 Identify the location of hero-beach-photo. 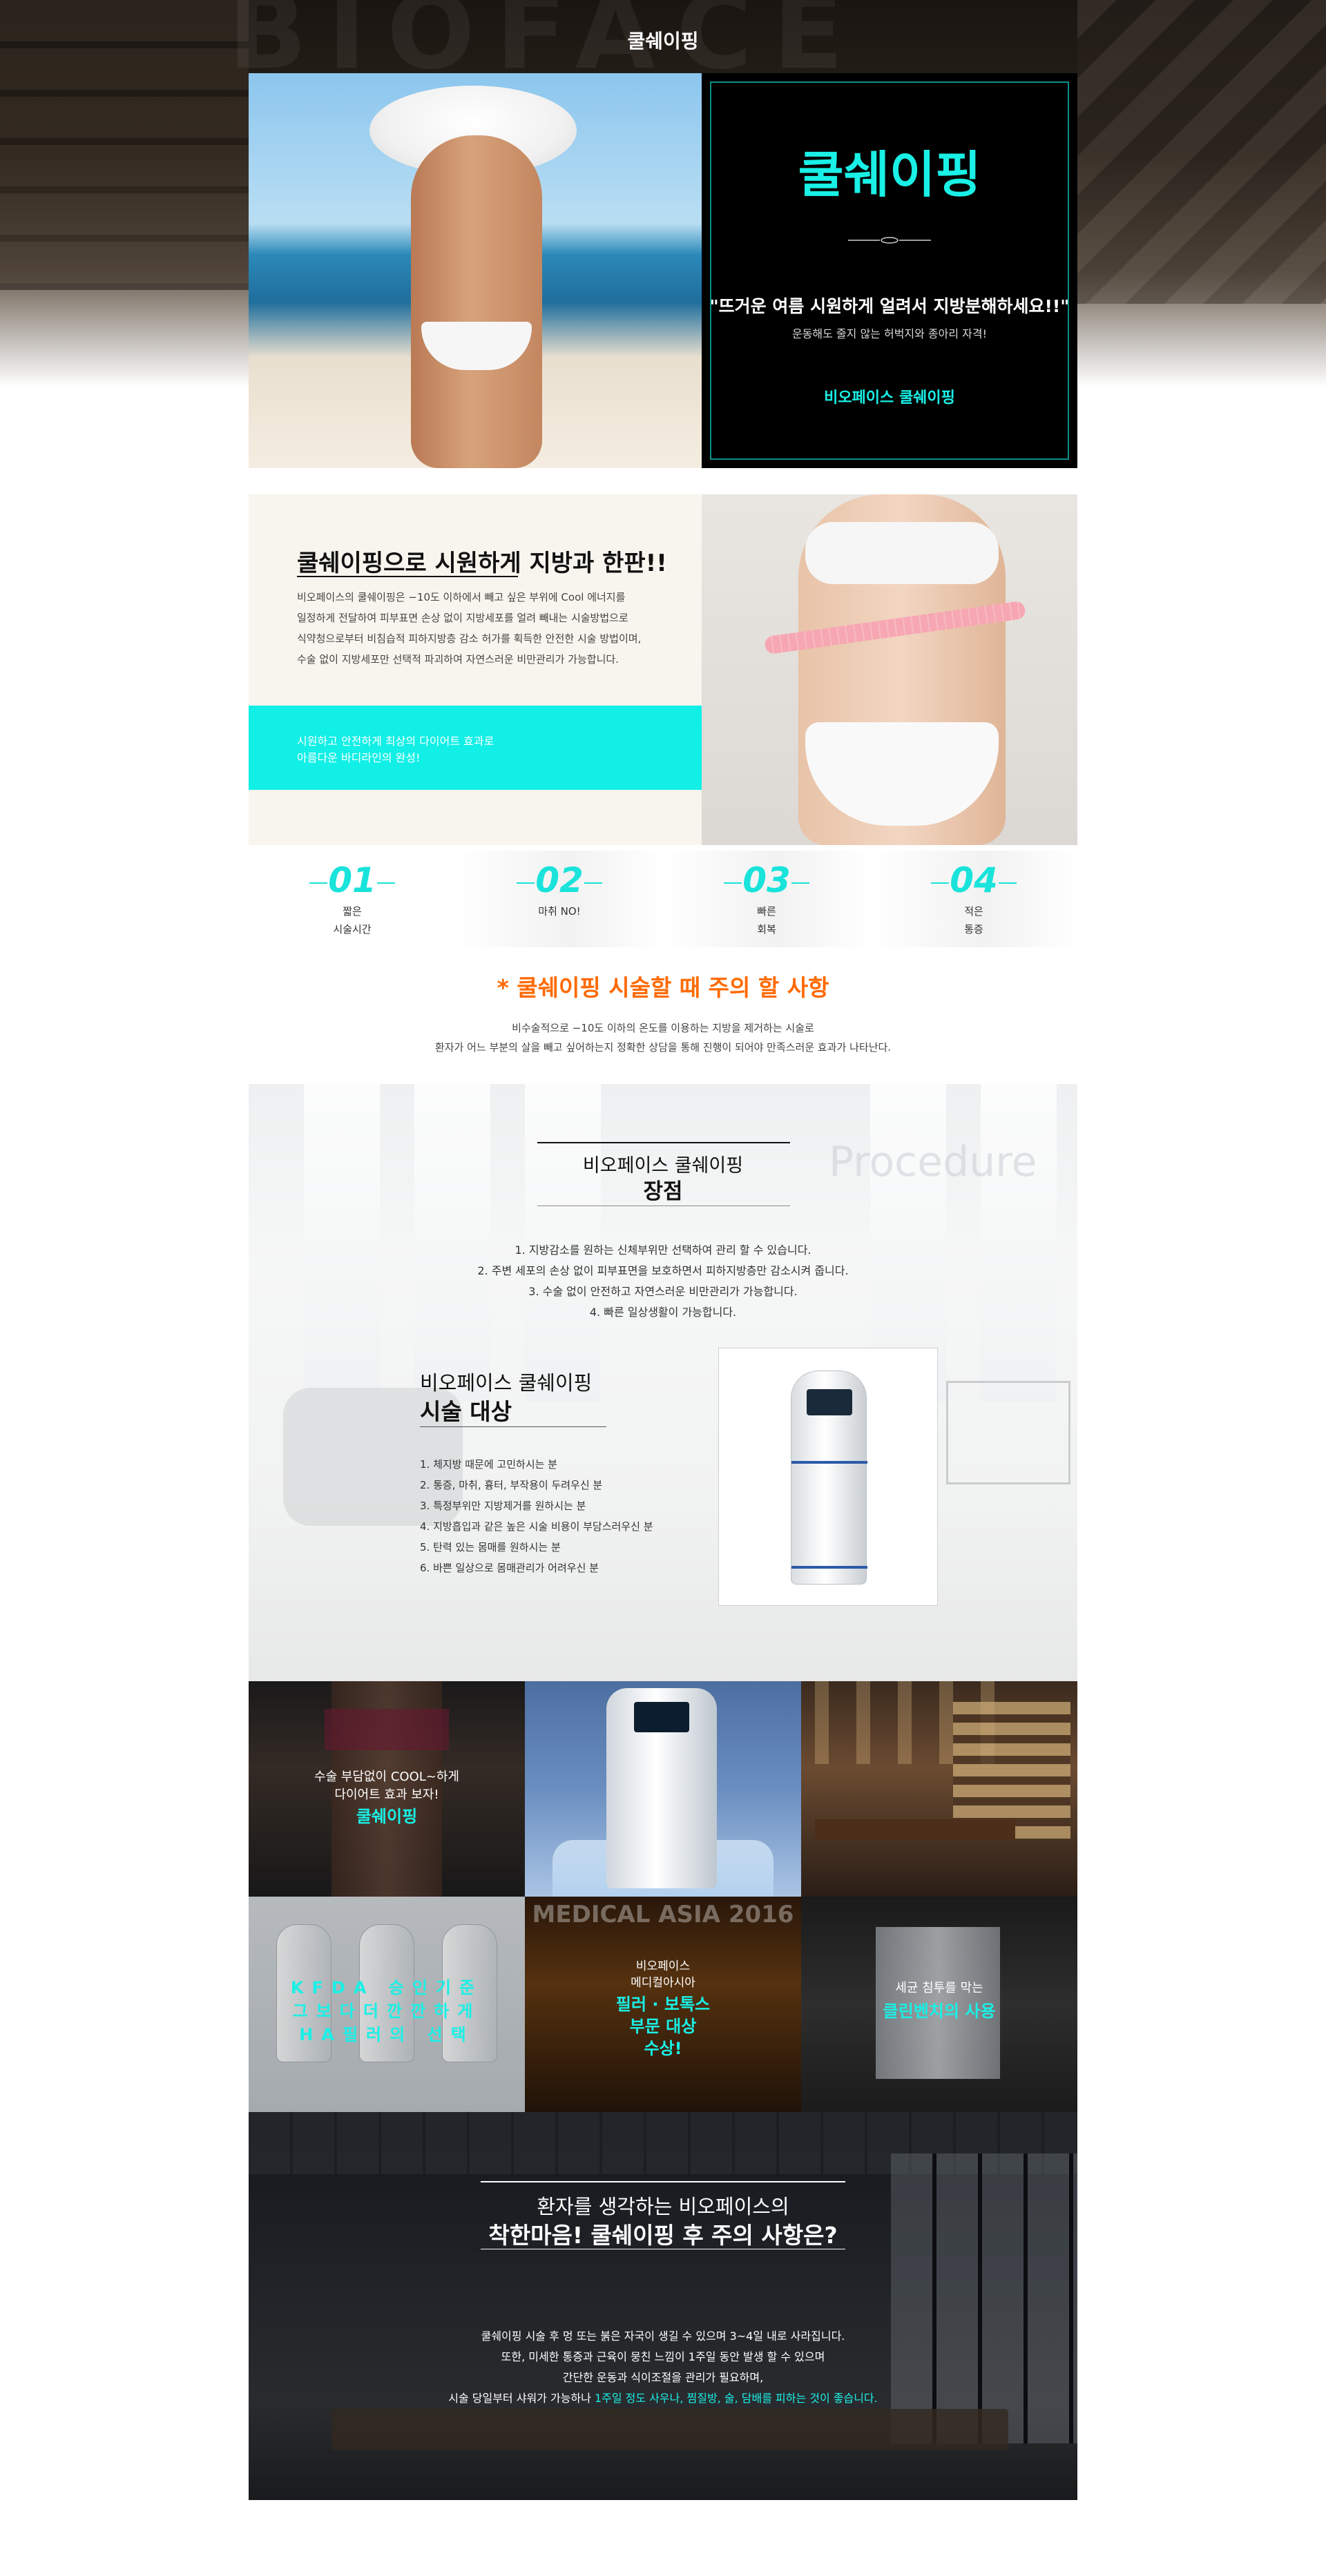
(475, 271).